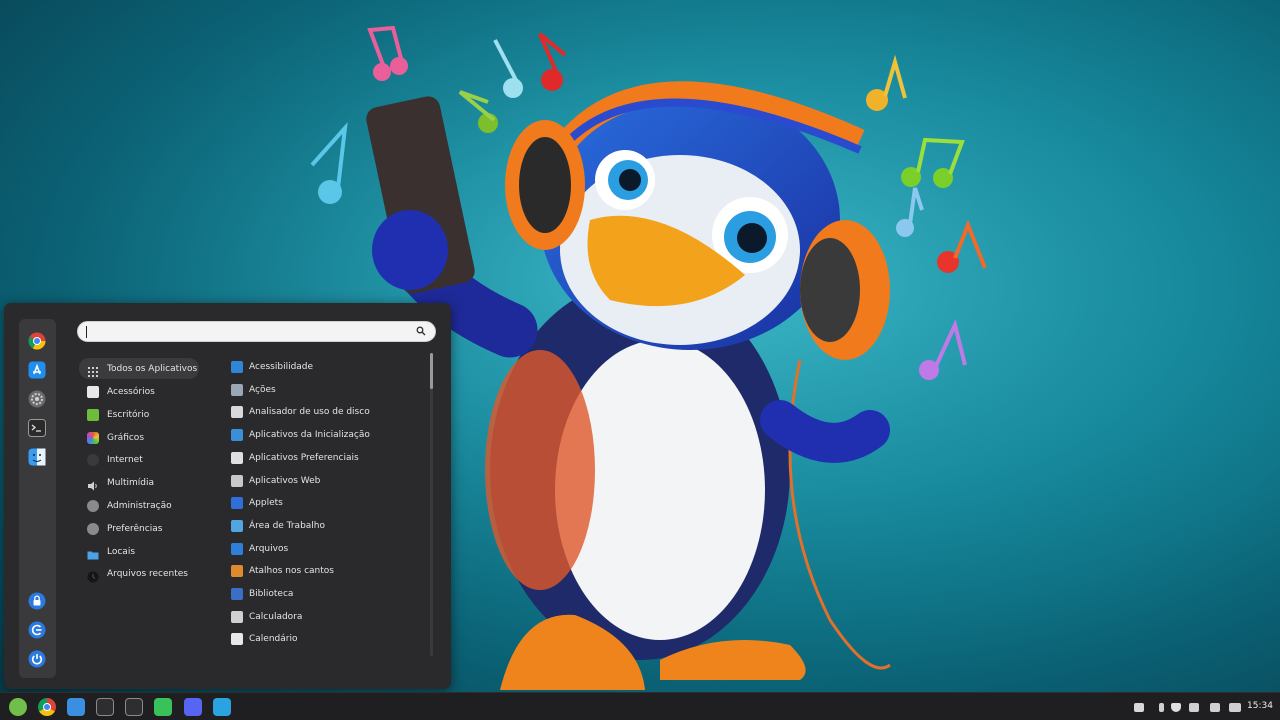 Image resolution: width=1280 pixels, height=720 pixels. I want to click on tray-battery-button, so click(1235, 707).